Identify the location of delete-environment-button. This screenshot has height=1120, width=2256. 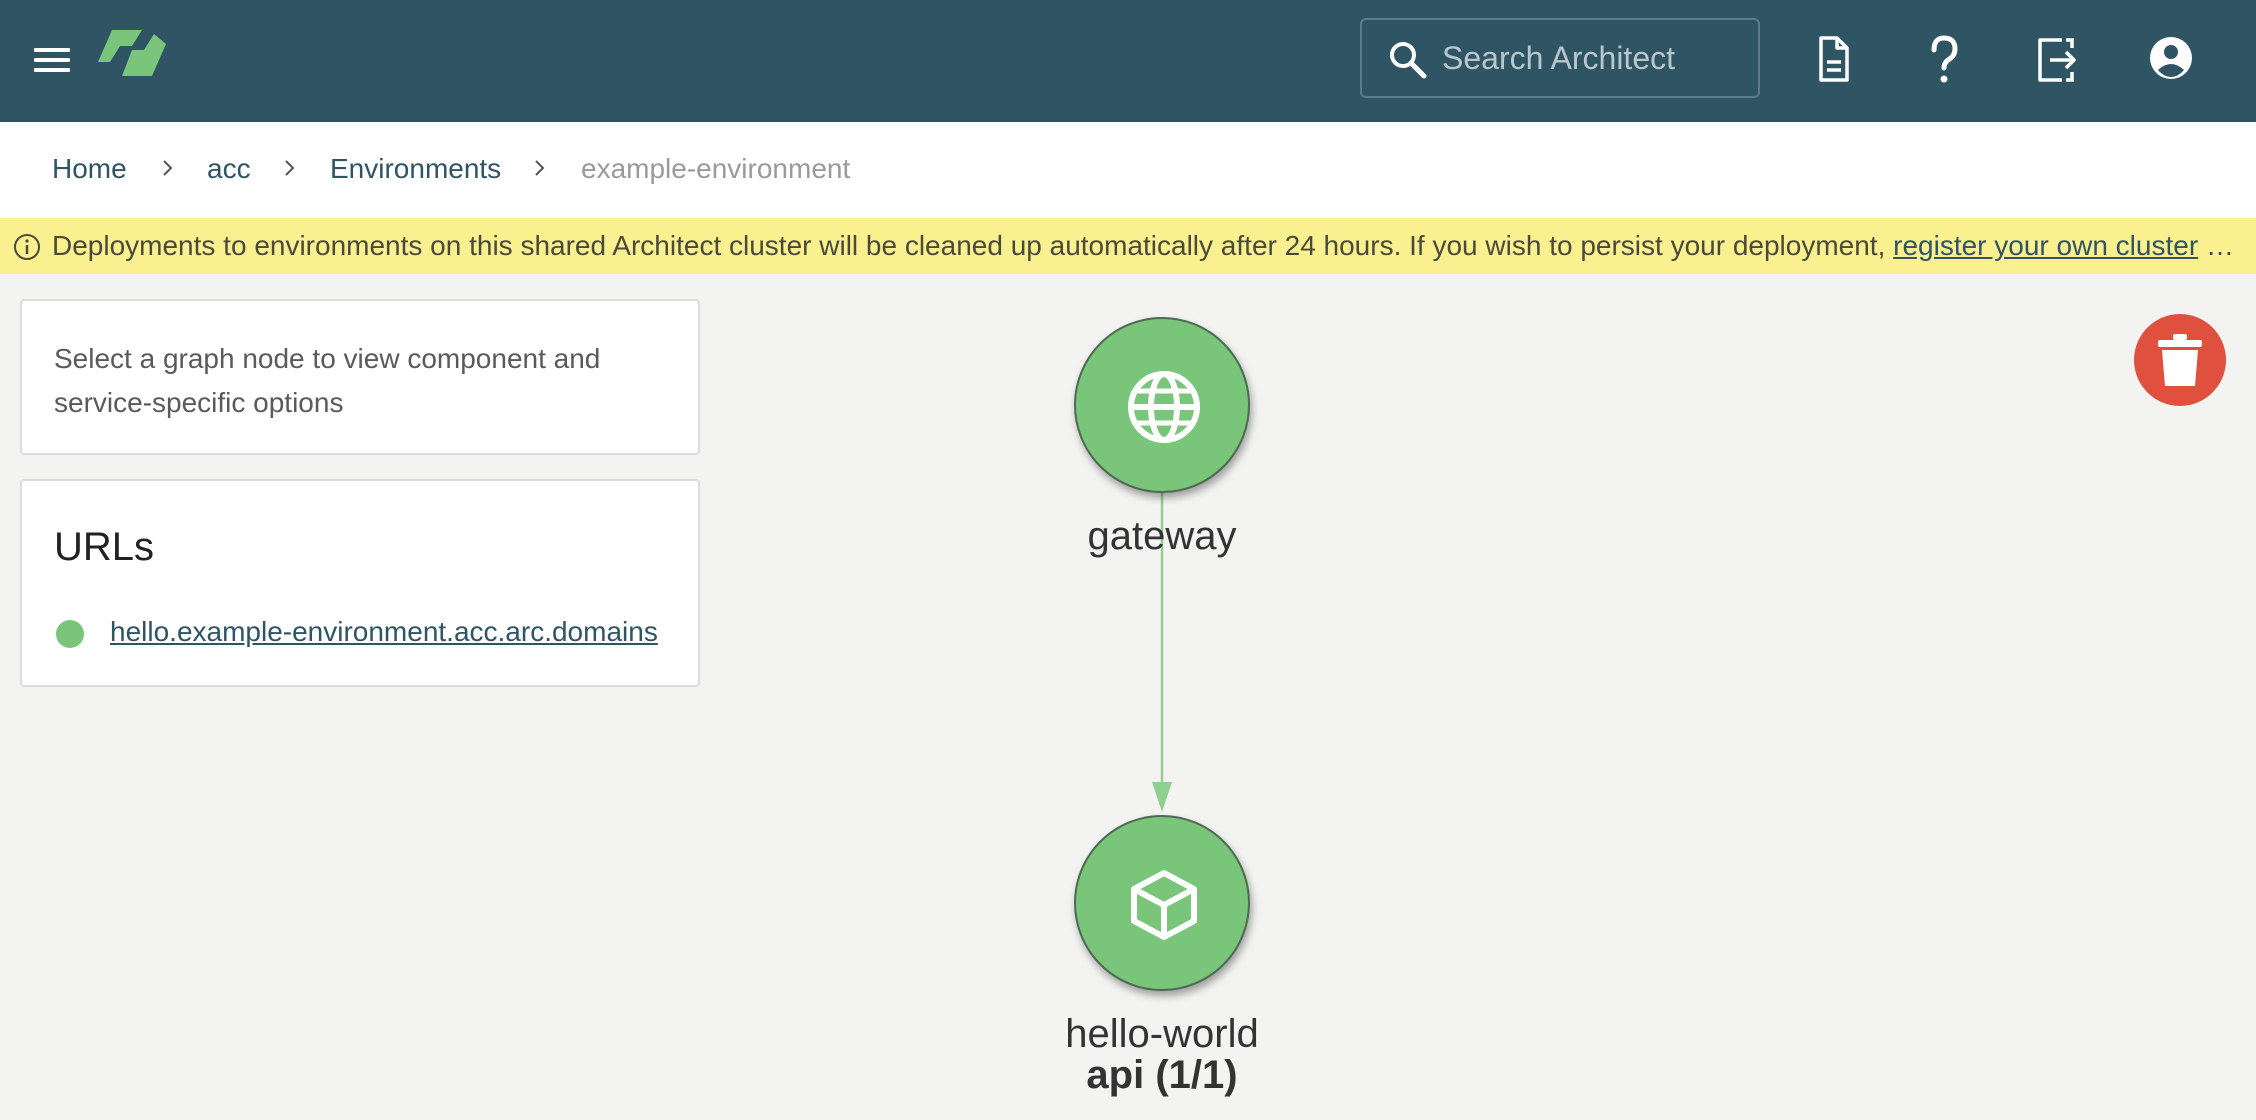
(2180, 360).